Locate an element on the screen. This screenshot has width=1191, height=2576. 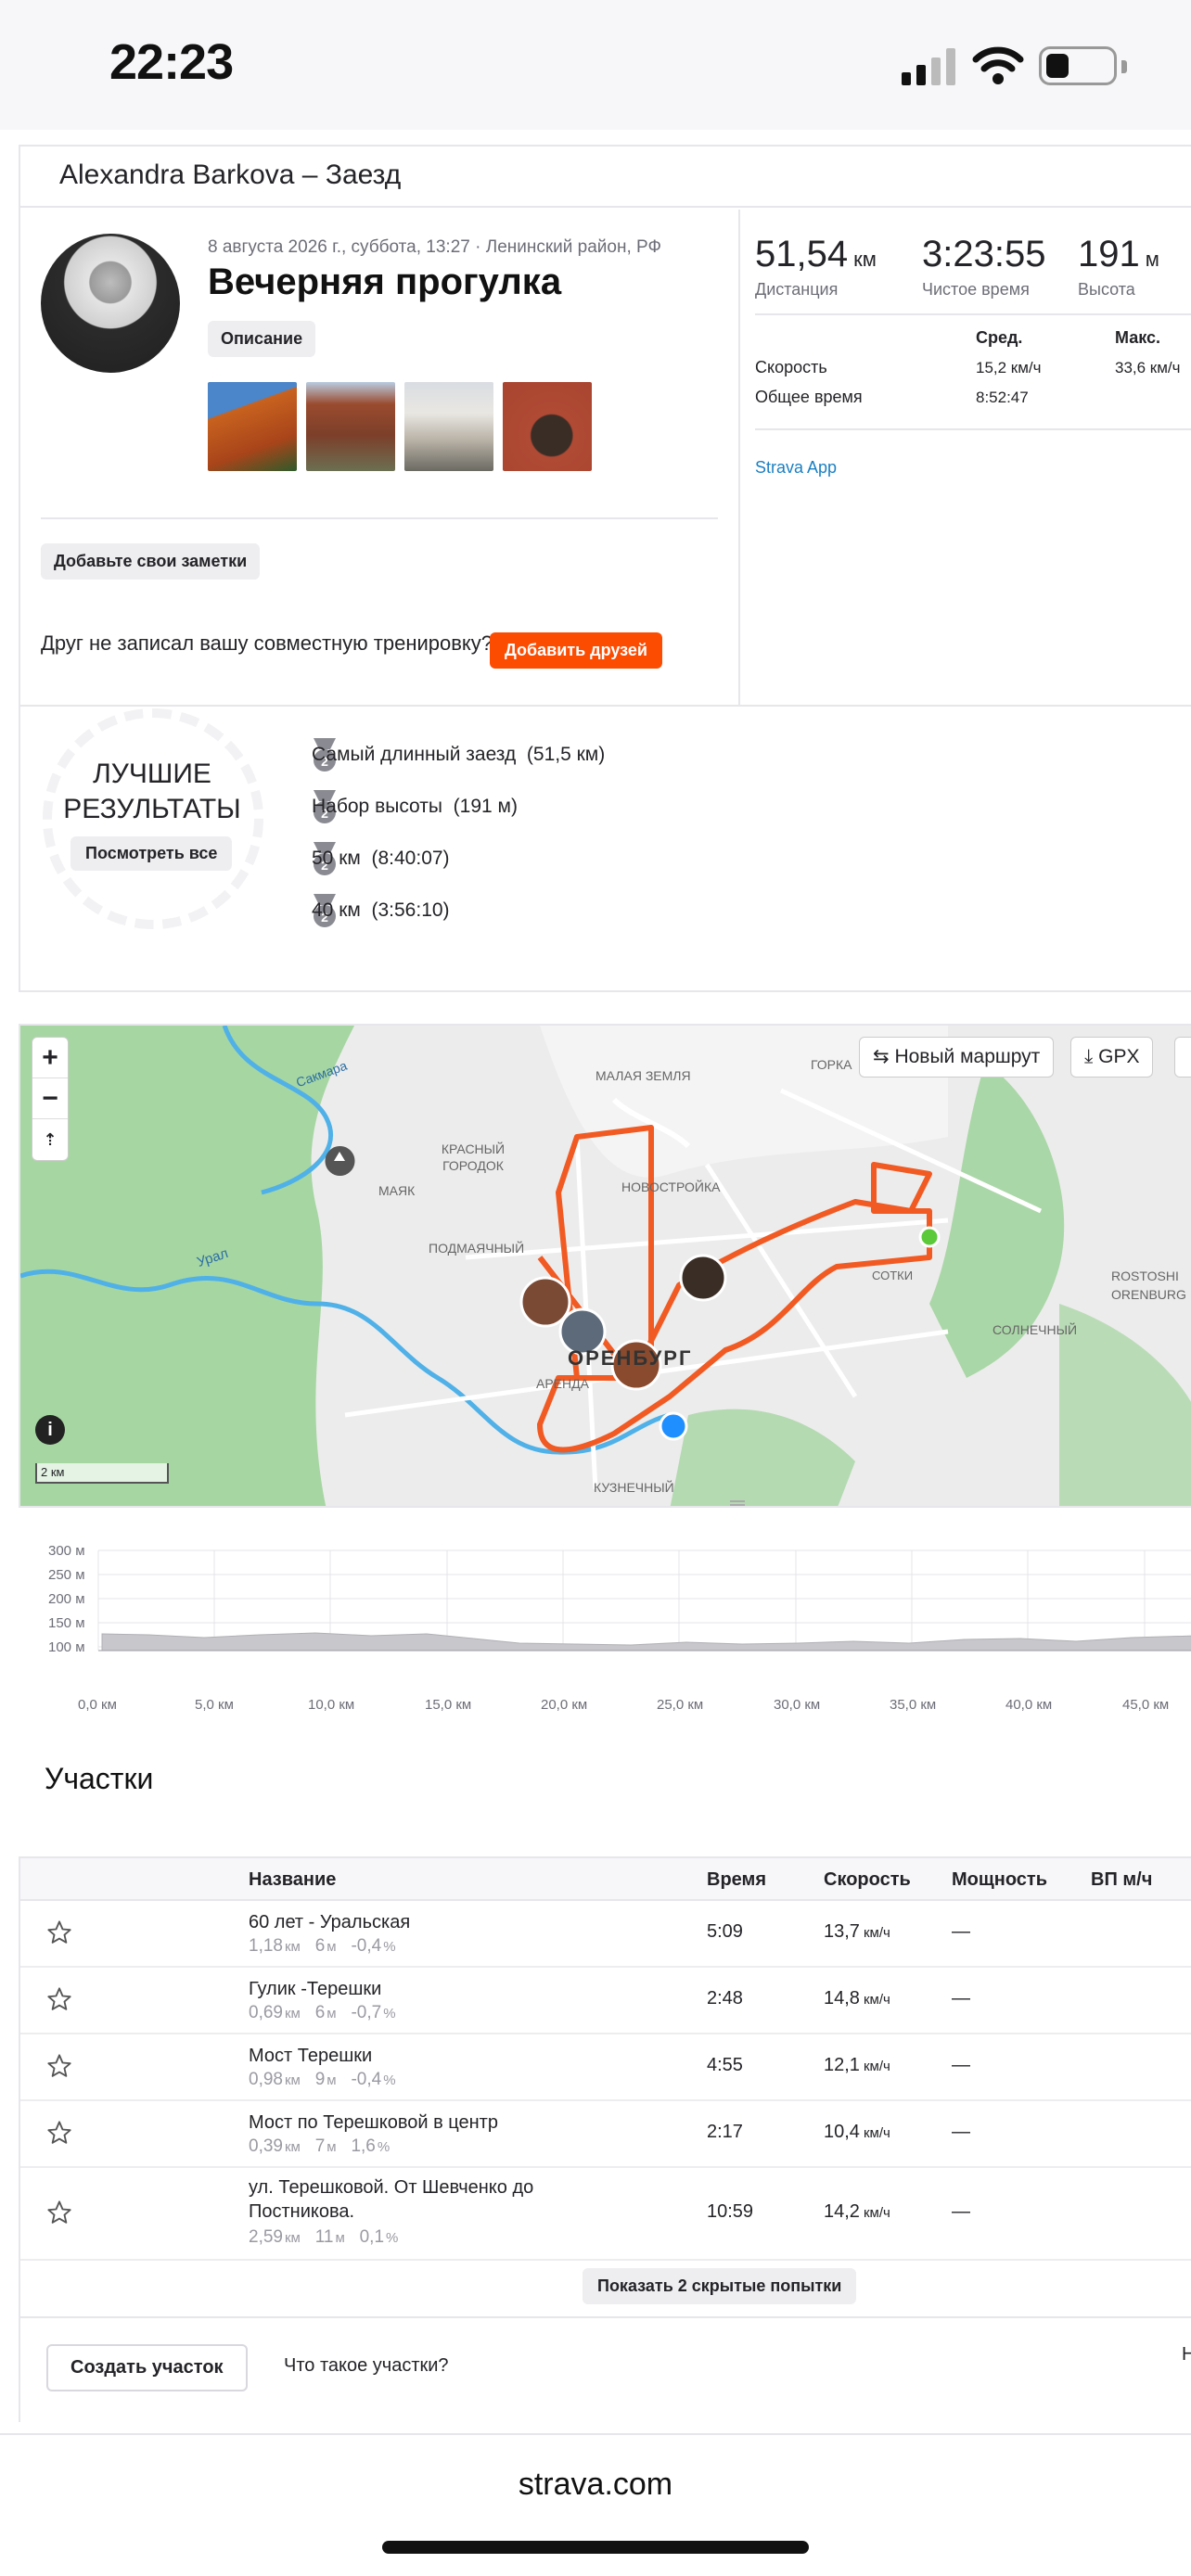
segment-name: Гулик -Терешки is located at coordinates (315, 1989).